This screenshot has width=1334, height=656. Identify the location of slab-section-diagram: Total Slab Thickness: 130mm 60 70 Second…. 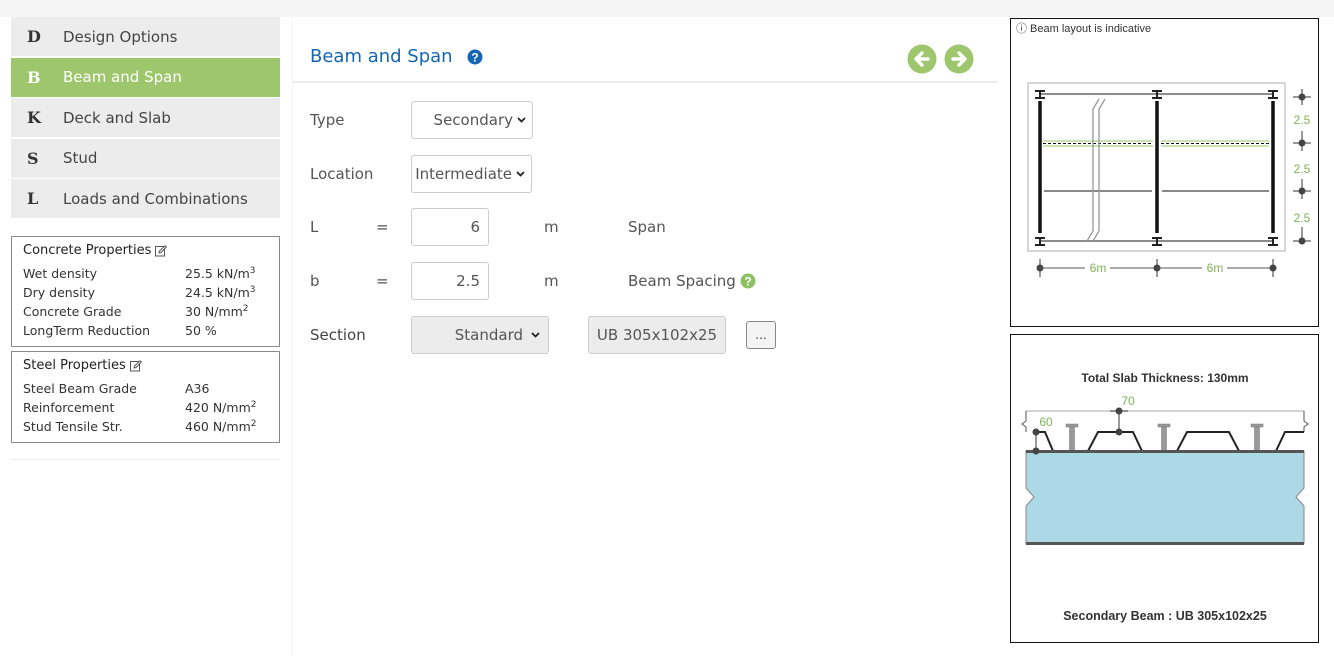
(1164, 488).